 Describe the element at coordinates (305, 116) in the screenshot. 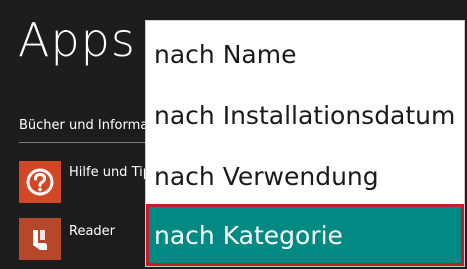

I see `menu-item-sort-by-install-date: nach Installationsdatum` at that location.